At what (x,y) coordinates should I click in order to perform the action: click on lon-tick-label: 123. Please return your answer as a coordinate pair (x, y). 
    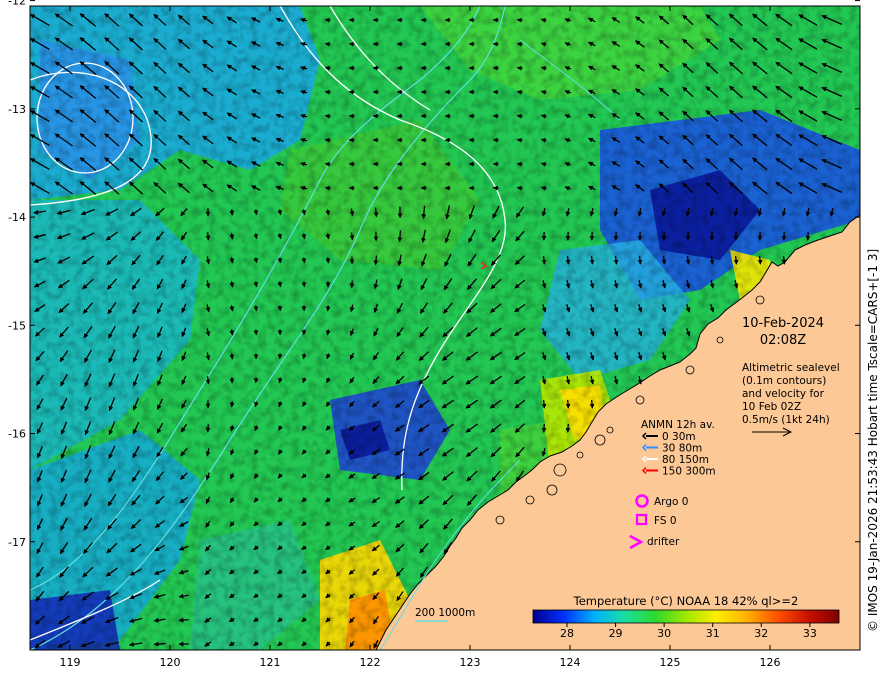
    Looking at the image, I should click on (470, 662).